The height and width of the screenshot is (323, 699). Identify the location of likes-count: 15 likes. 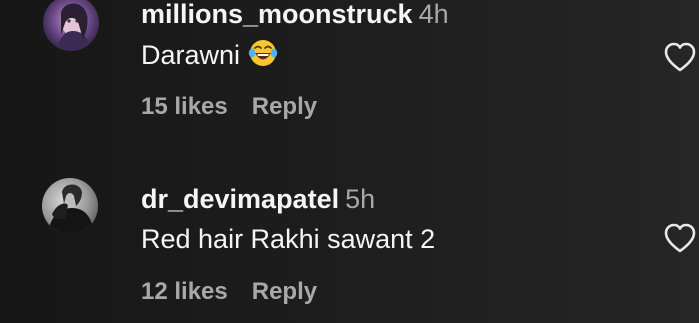
(184, 106).